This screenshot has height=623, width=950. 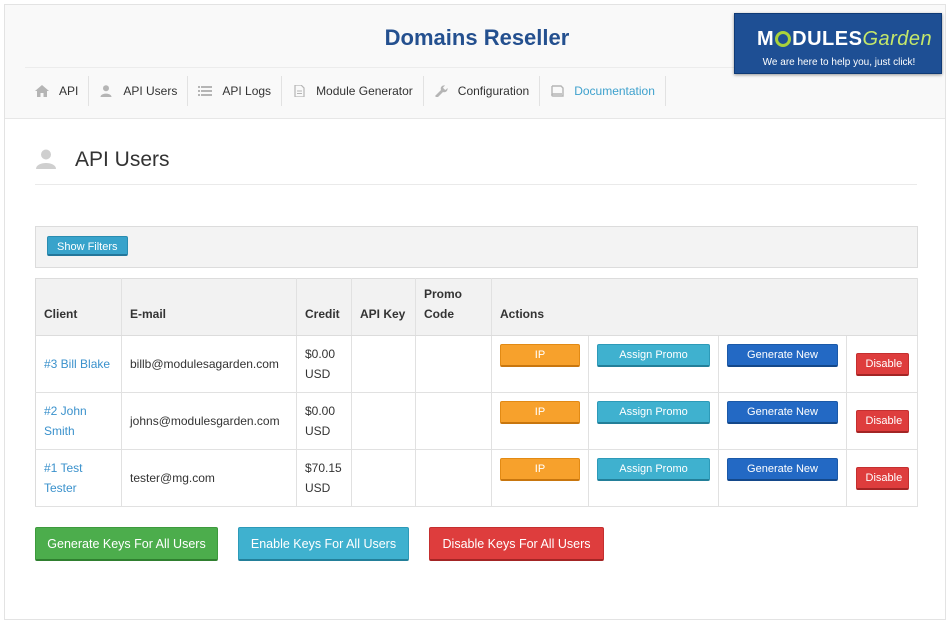 What do you see at coordinates (443, 294) in the screenshot?
I see `promo-header-line1: Promo` at bounding box center [443, 294].